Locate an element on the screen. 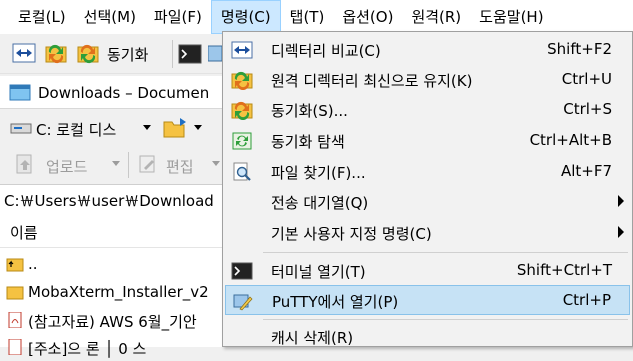 The width and height of the screenshot is (633, 361). column-header-label: 이름 is located at coordinates (24, 233).